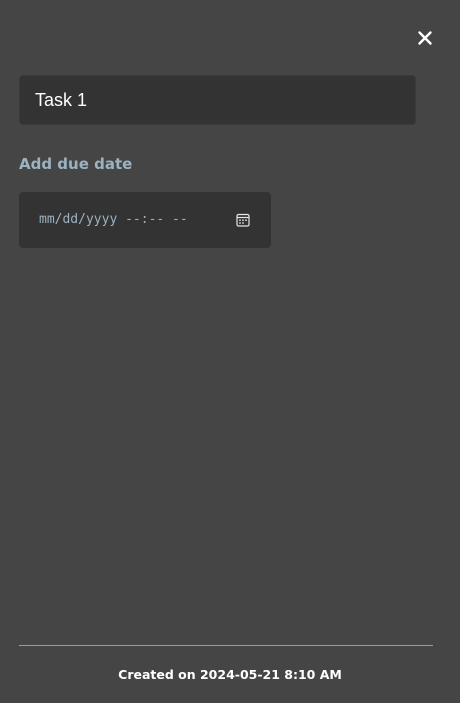 This screenshot has width=460, height=703. I want to click on calendar-icon, so click(243, 220).